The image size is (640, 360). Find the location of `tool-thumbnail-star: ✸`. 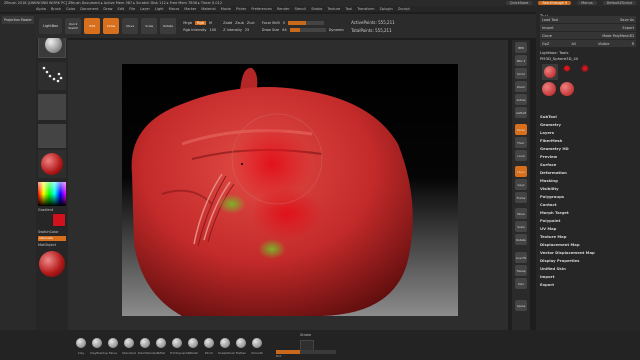

tool-thumbnail-star: ✸ is located at coordinates (567, 70).